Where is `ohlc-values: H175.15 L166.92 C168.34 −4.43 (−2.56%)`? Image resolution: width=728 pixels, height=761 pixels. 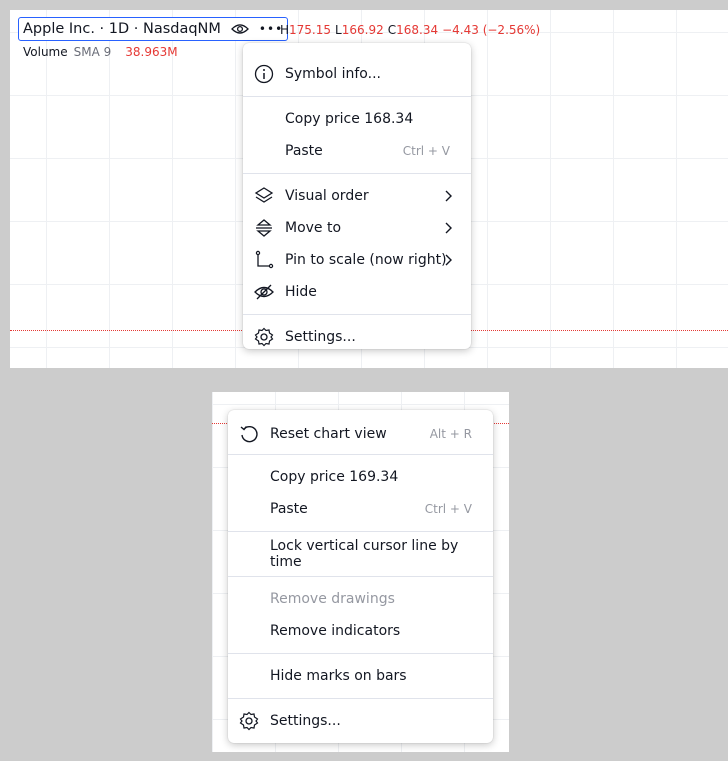 ohlc-values: H175.15 L166.92 C168.34 −4.43 (−2.56%) is located at coordinates (410, 30).